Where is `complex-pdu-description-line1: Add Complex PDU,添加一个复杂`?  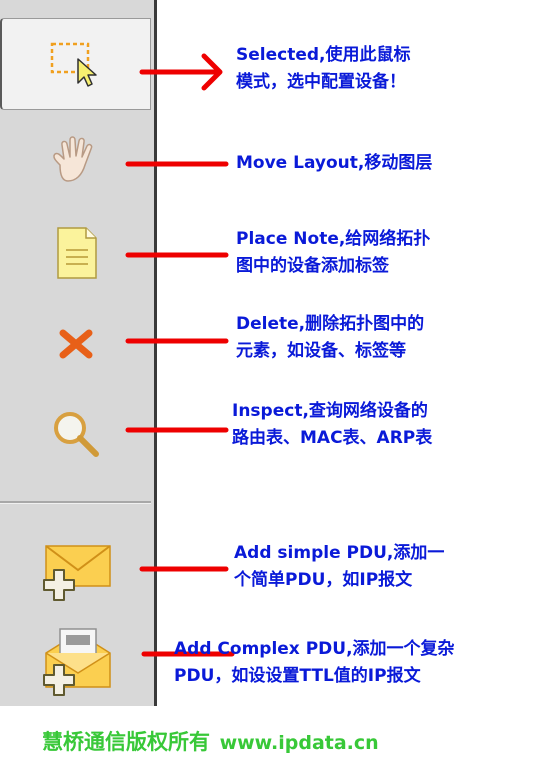
complex-pdu-description-line1: Add Complex PDU,添加一个复杂 is located at coordinates (314, 649).